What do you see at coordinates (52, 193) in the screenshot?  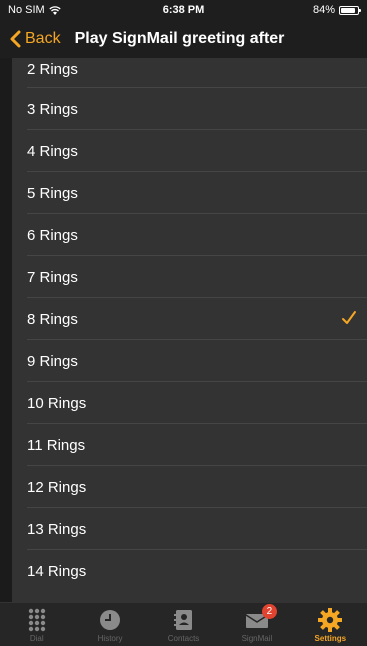 I see `list-item-label: 5 Rings` at bounding box center [52, 193].